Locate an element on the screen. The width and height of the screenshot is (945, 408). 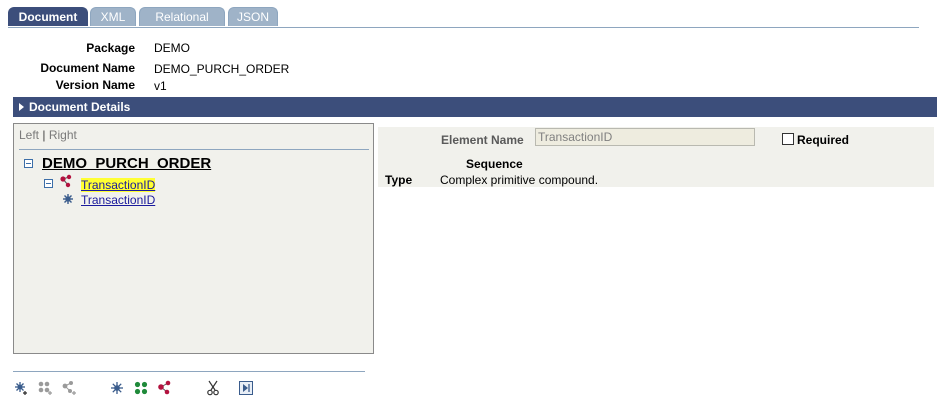
tree-root-node: DEMO_PURCH_ORDER is located at coordinates (126, 163).